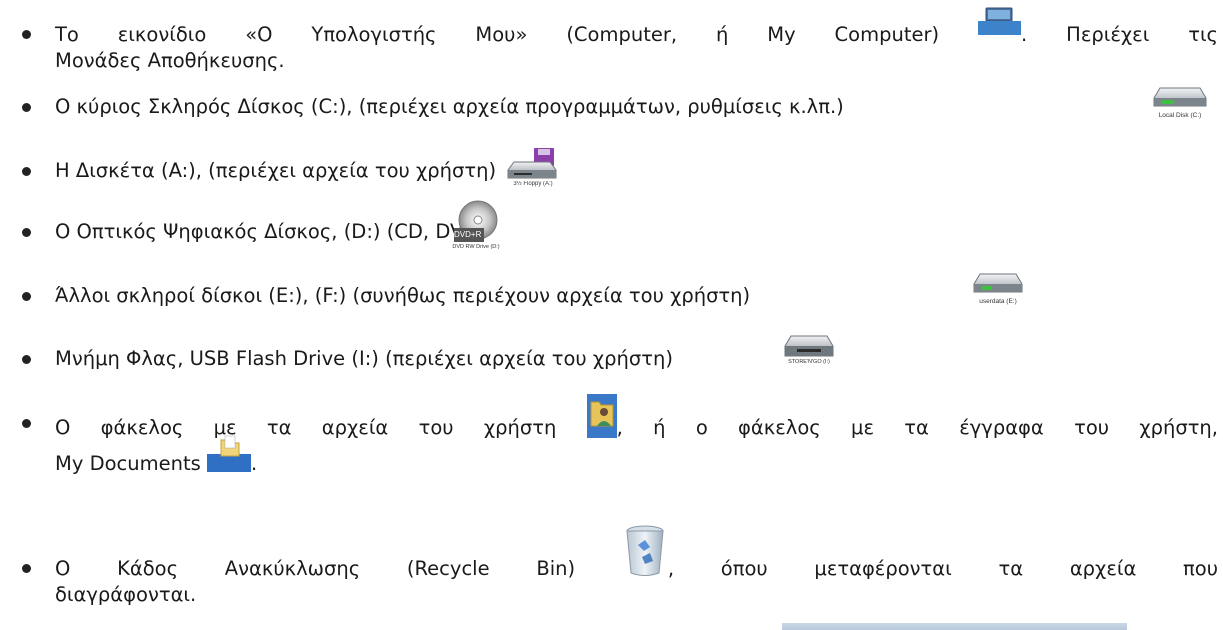 The image size is (1223, 630). What do you see at coordinates (476, 247) in the screenshot?
I see `icon-caption: DVD RW Drive (D:)` at bounding box center [476, 247].